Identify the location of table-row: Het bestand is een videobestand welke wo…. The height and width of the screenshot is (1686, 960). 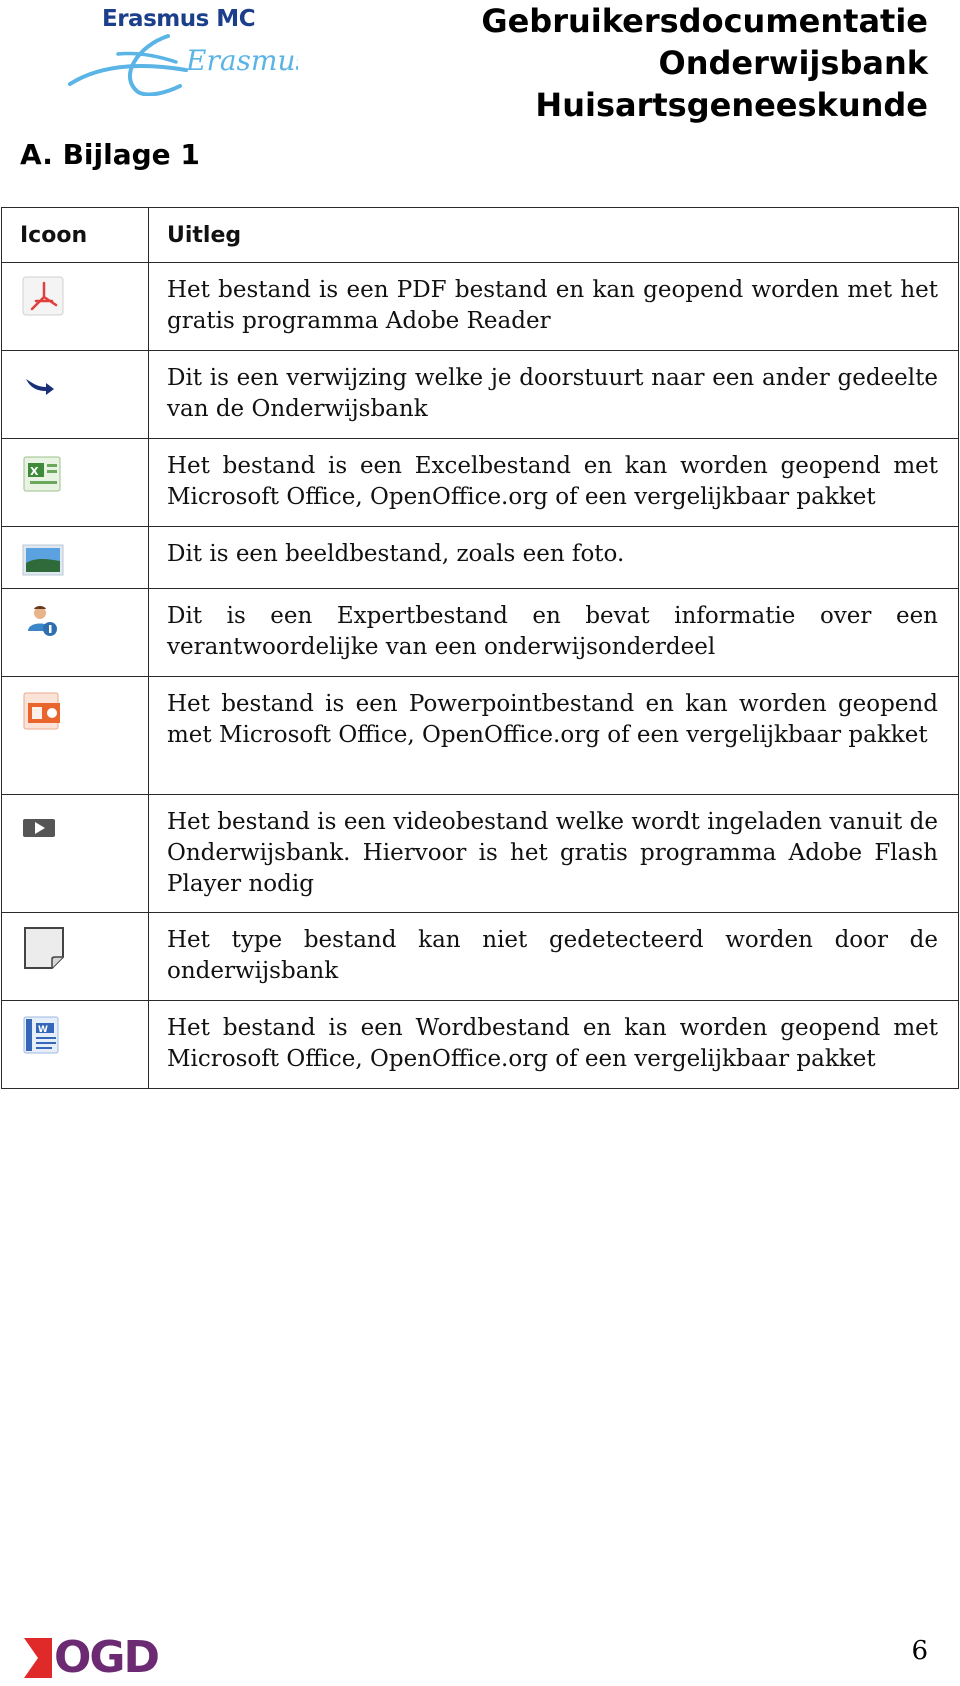
(480, 853).